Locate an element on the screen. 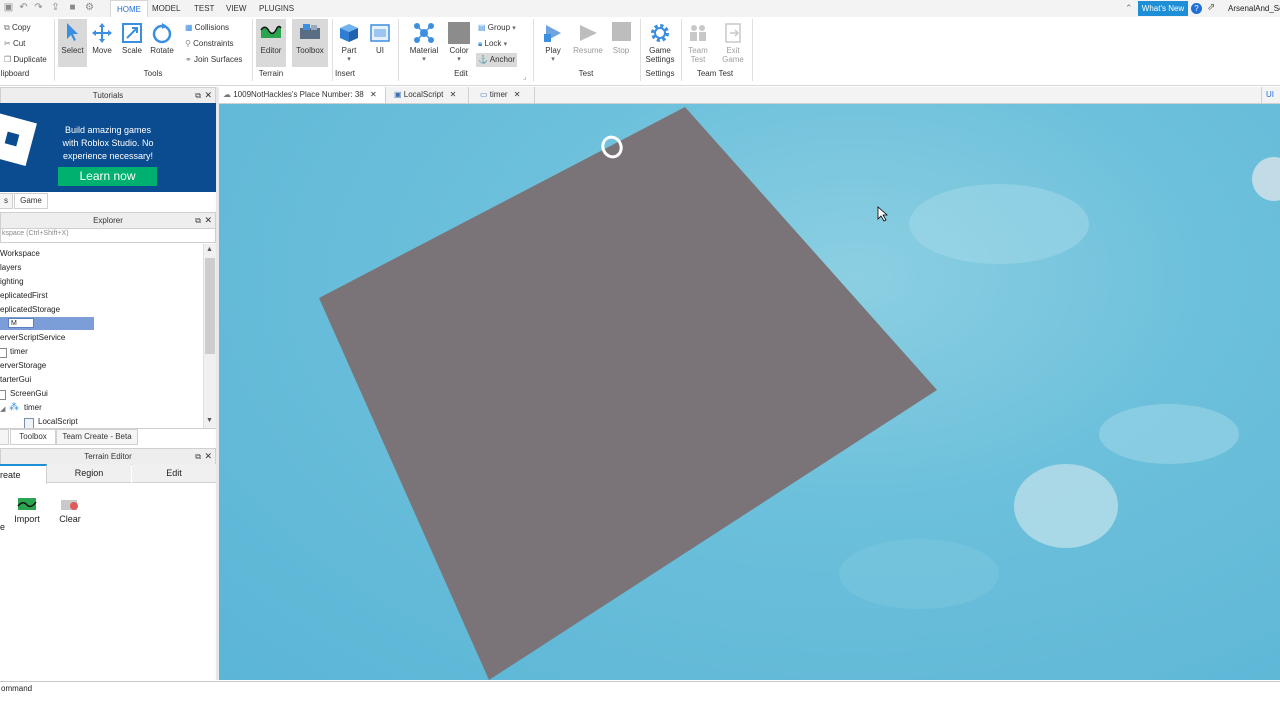  view-selector-icon is located at coordinates (1266, 179).